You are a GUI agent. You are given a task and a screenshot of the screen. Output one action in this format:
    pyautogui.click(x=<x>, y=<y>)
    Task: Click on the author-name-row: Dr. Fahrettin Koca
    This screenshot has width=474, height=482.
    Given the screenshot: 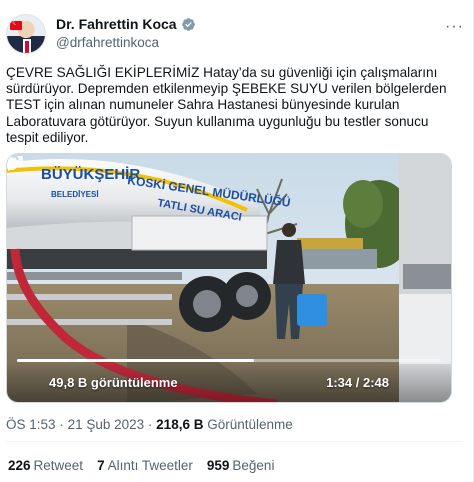 What is the action you would take?
    pyautogui.click(x=126, y=24)
    